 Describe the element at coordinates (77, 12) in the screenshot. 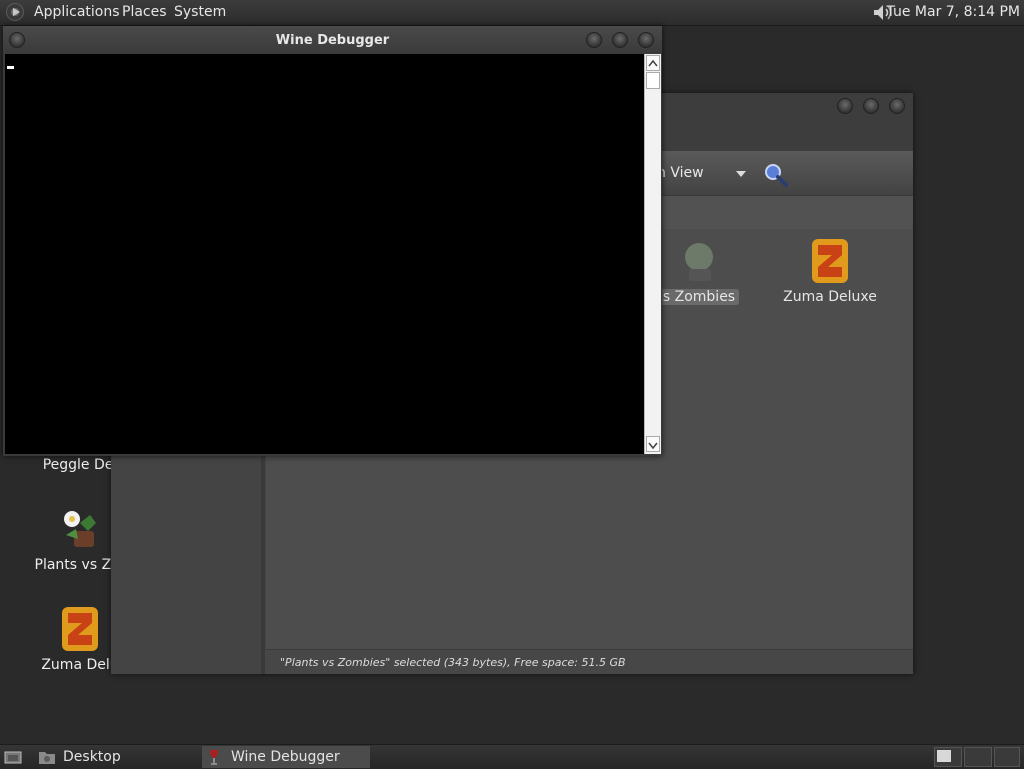

I see `menu-applications: Applications` at that location.